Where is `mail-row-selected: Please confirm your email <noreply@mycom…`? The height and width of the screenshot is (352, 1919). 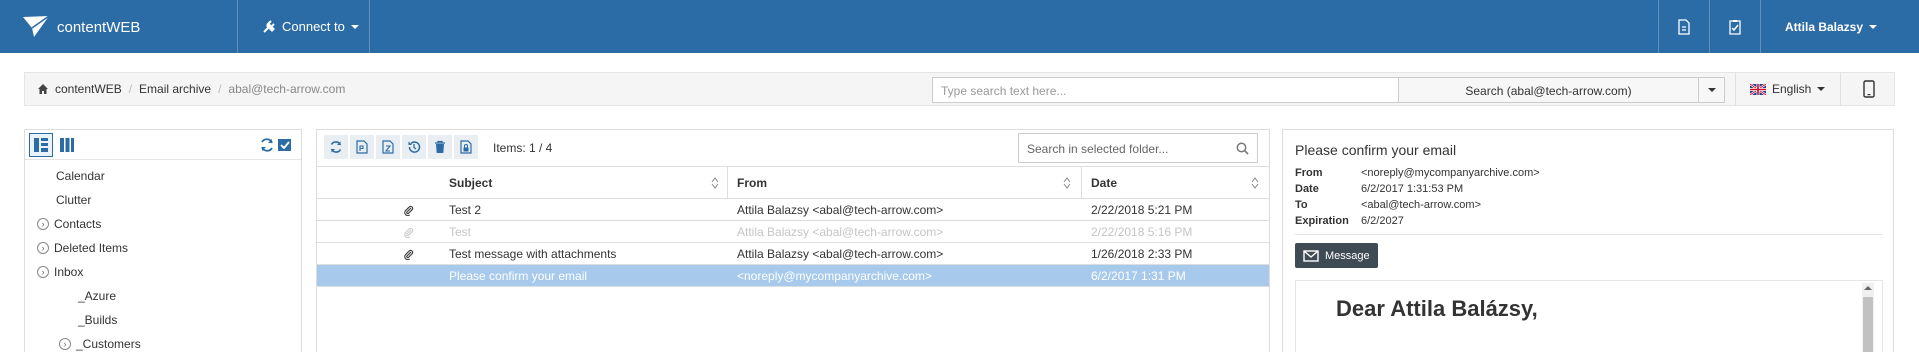 mail-row-selected: Please confirm your email <noreply@mycom… is located at coordinates (793, 276).